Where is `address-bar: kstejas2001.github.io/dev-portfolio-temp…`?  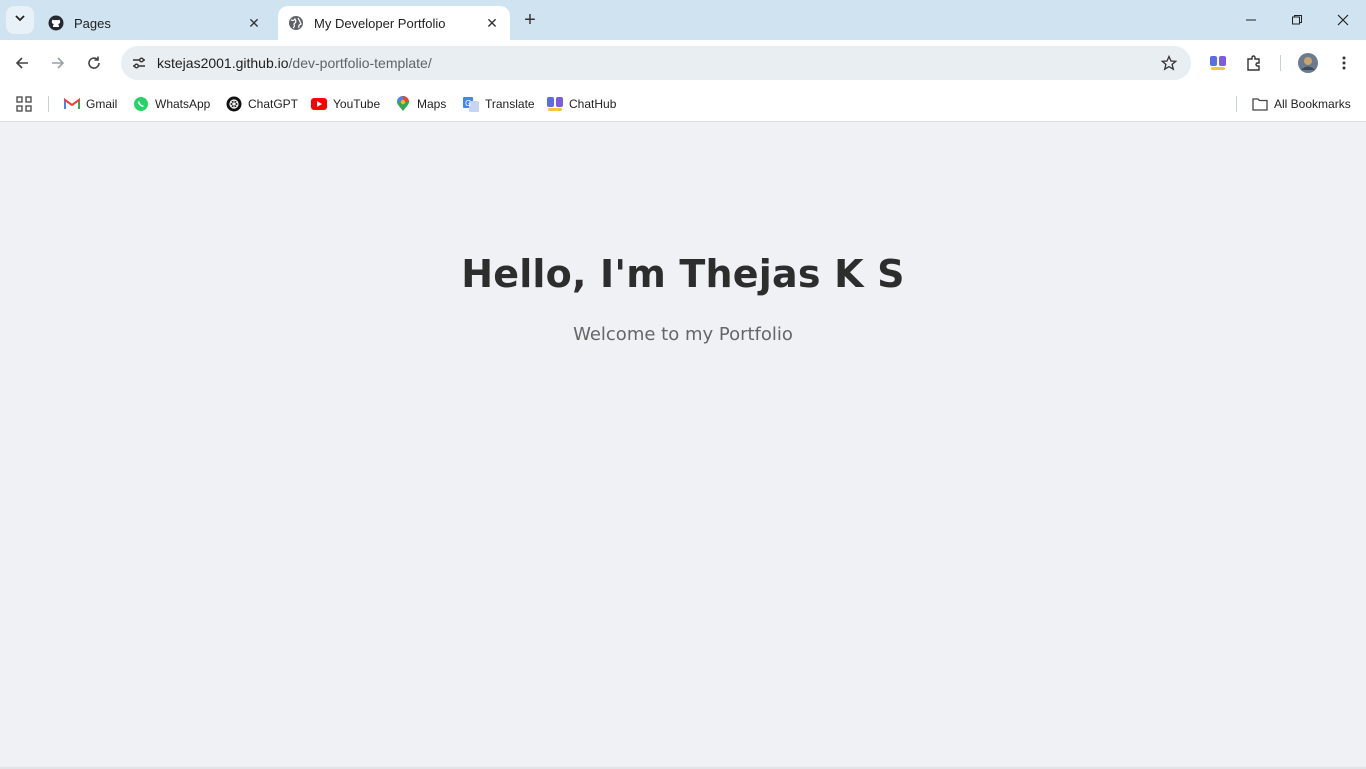 address-bar: kstejas2001.github.io/dev-portfolio-temp… is located at coordinates (656, 63).